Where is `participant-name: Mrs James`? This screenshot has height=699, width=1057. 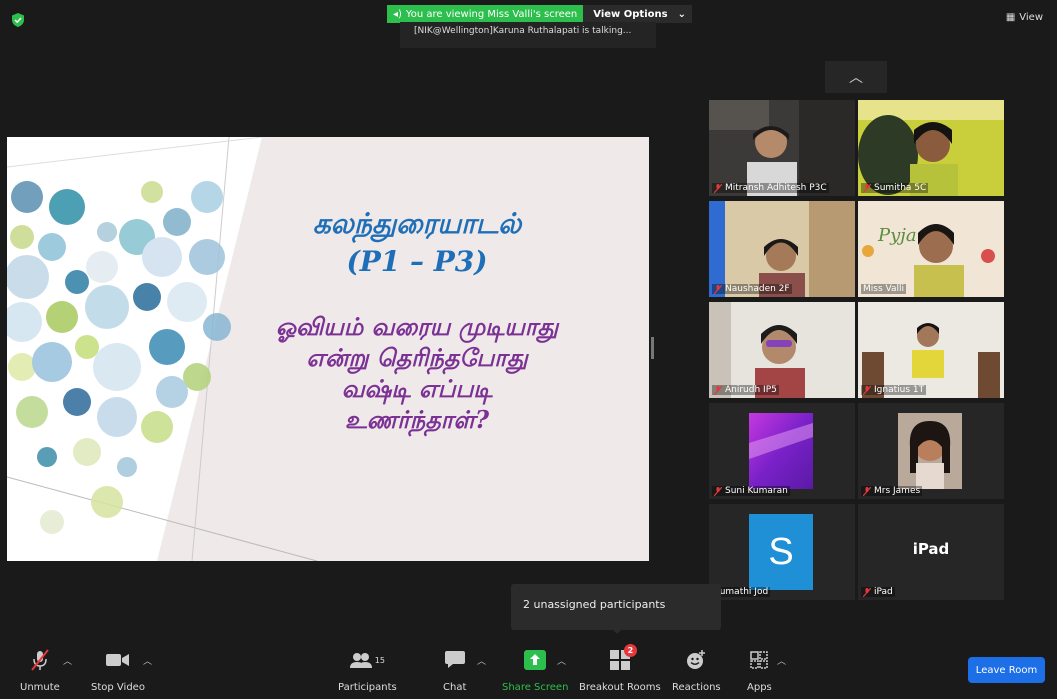
participant-name: Mrs James is located at coordinates (897, 491).